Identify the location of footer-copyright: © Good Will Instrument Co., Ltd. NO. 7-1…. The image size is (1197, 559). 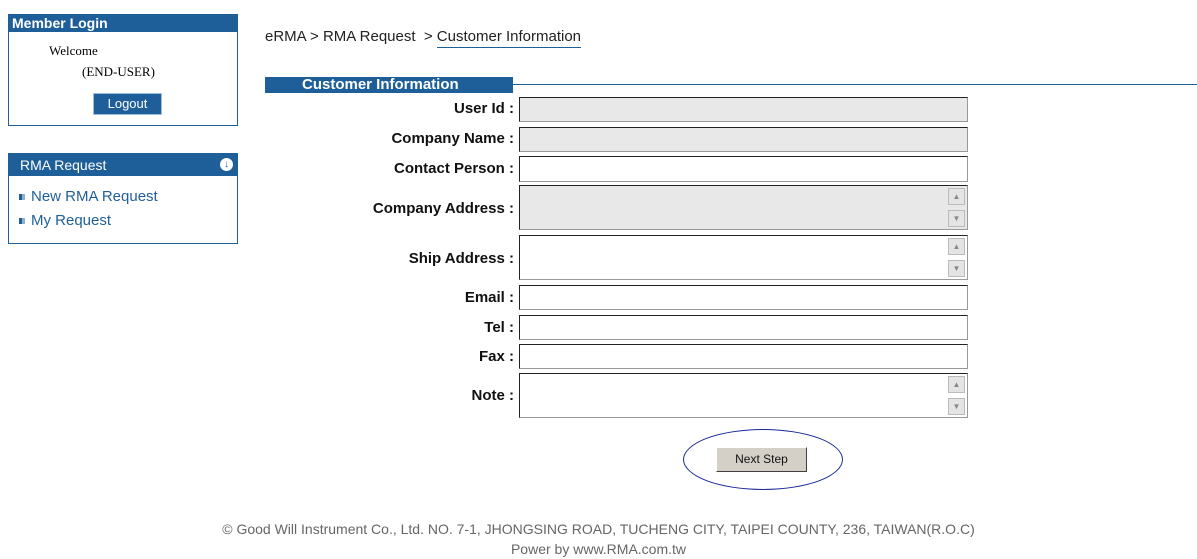
(598, 529).